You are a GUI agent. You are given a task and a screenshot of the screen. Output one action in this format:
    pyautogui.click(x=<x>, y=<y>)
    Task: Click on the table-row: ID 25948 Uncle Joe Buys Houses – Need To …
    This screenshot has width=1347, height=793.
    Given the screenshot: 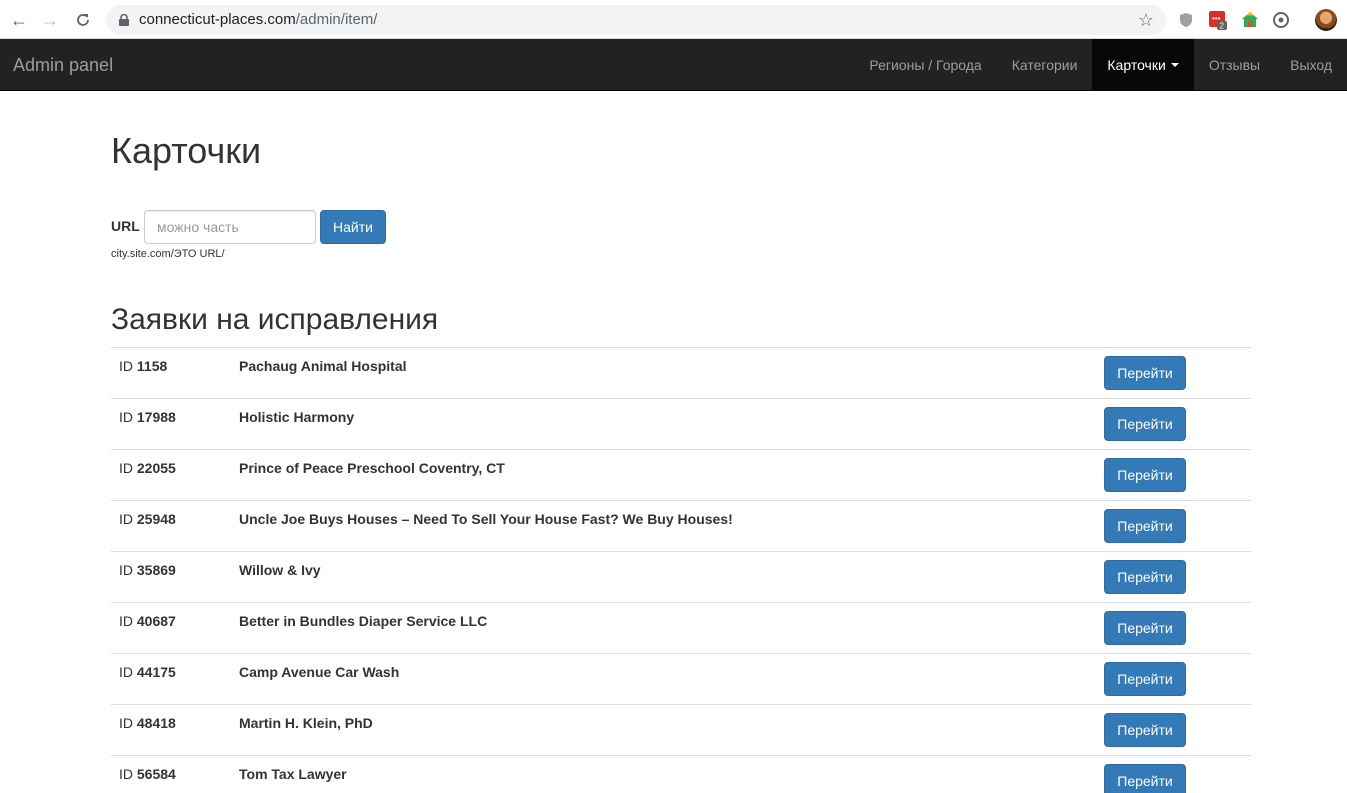 What is the action you would take?
    pyautogui.click(x=681, y=526)
    